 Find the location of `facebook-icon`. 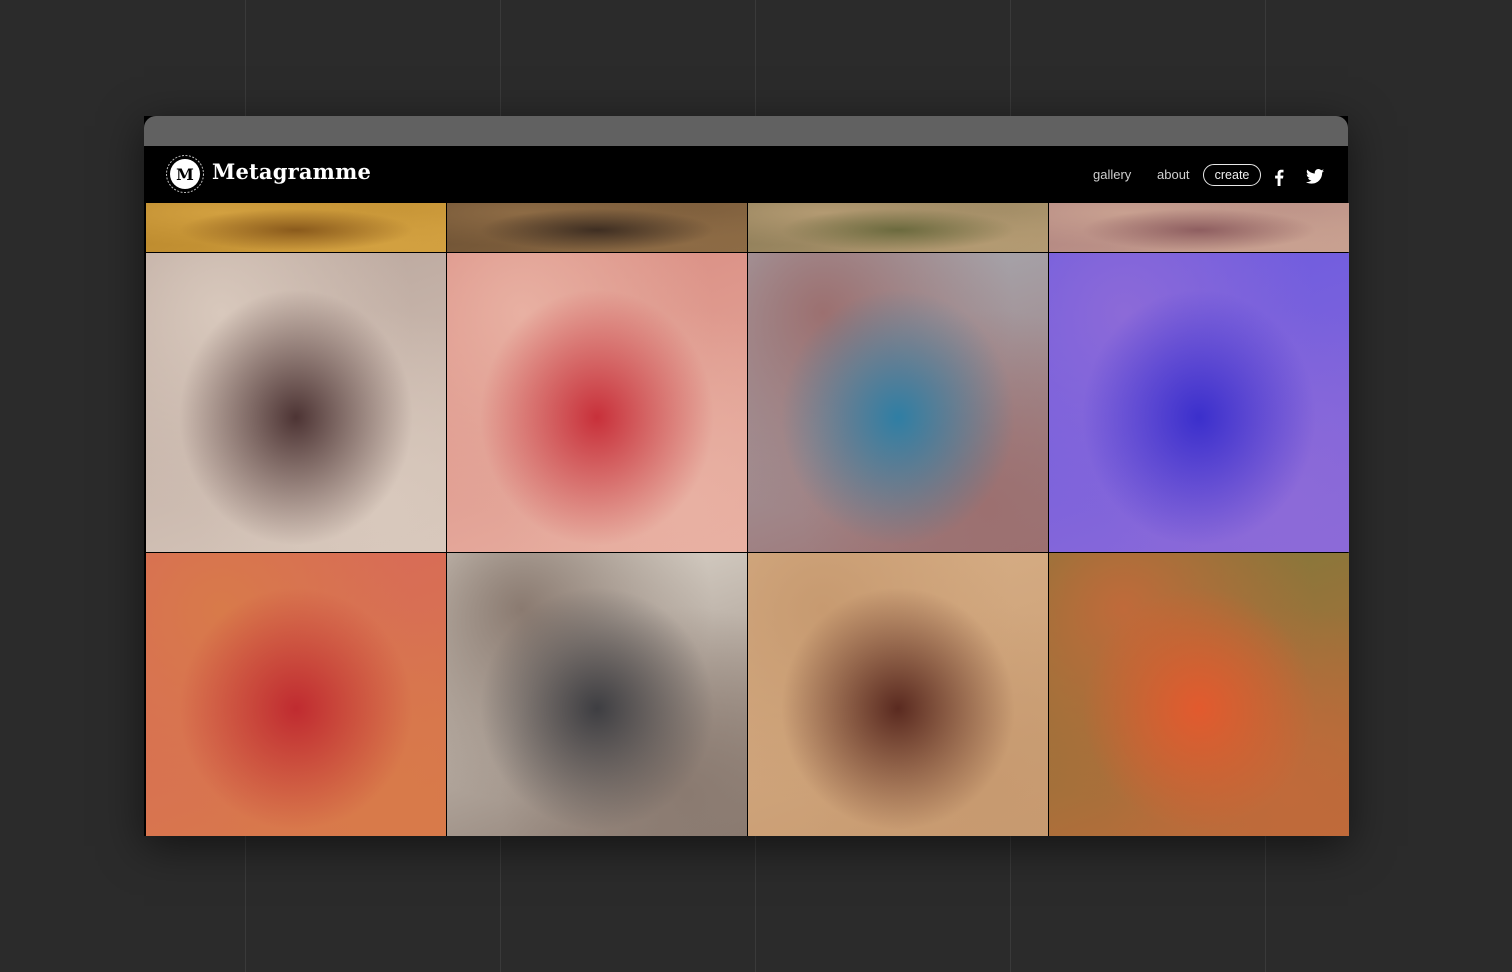

facebook-icon is located at coordinates (1279, 177).